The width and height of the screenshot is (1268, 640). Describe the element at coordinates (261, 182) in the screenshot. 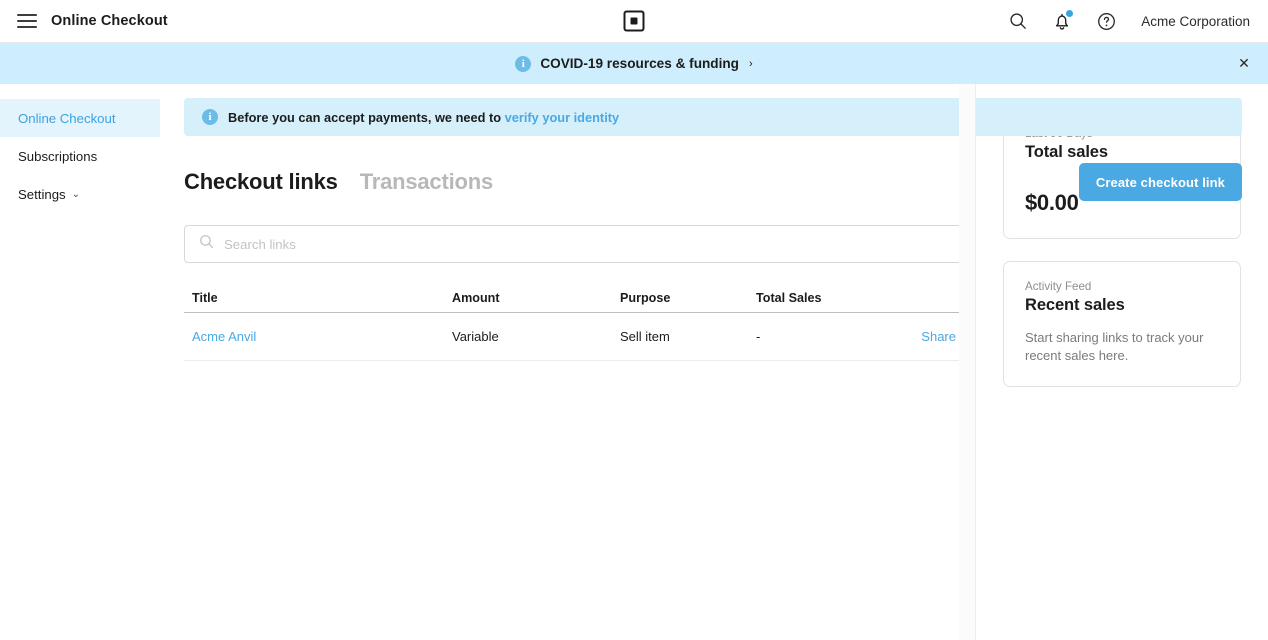

I see `tab-checkout-links: Checkout links` at that location.